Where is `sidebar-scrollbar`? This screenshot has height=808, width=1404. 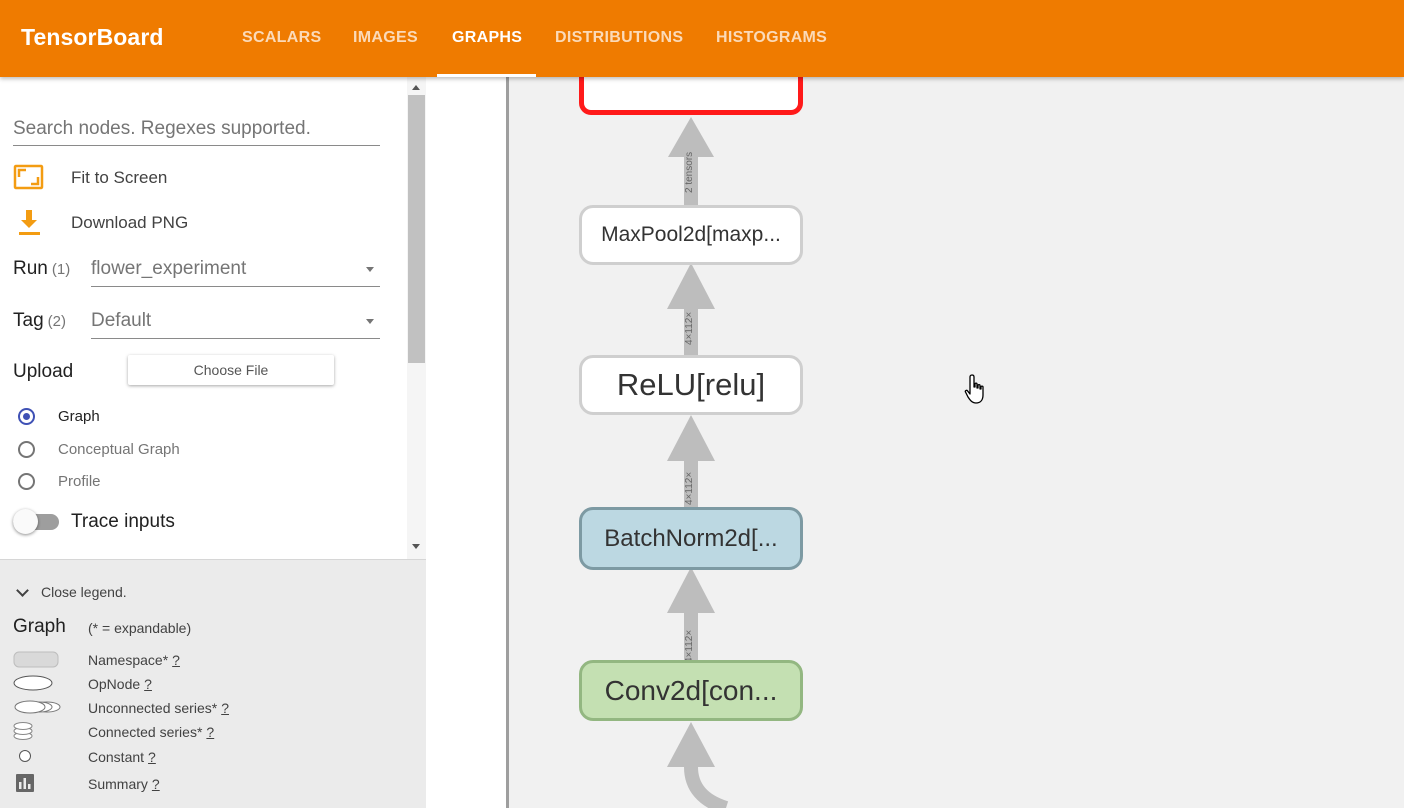 sidebar-scrollbar is located at coordinates (416, 318).